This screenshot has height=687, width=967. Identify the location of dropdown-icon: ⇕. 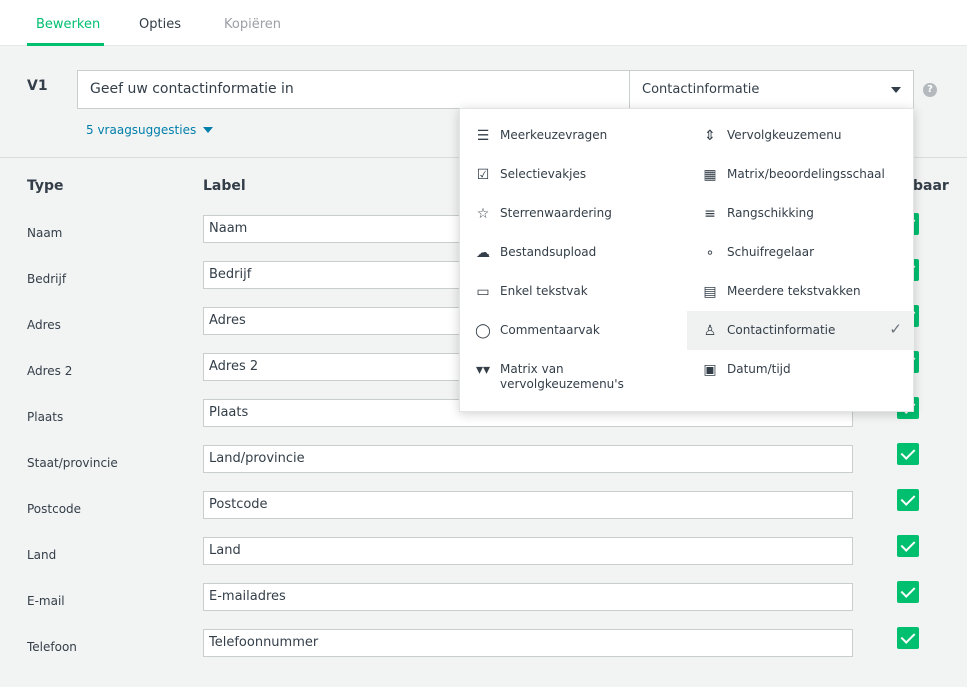
(710, 136).